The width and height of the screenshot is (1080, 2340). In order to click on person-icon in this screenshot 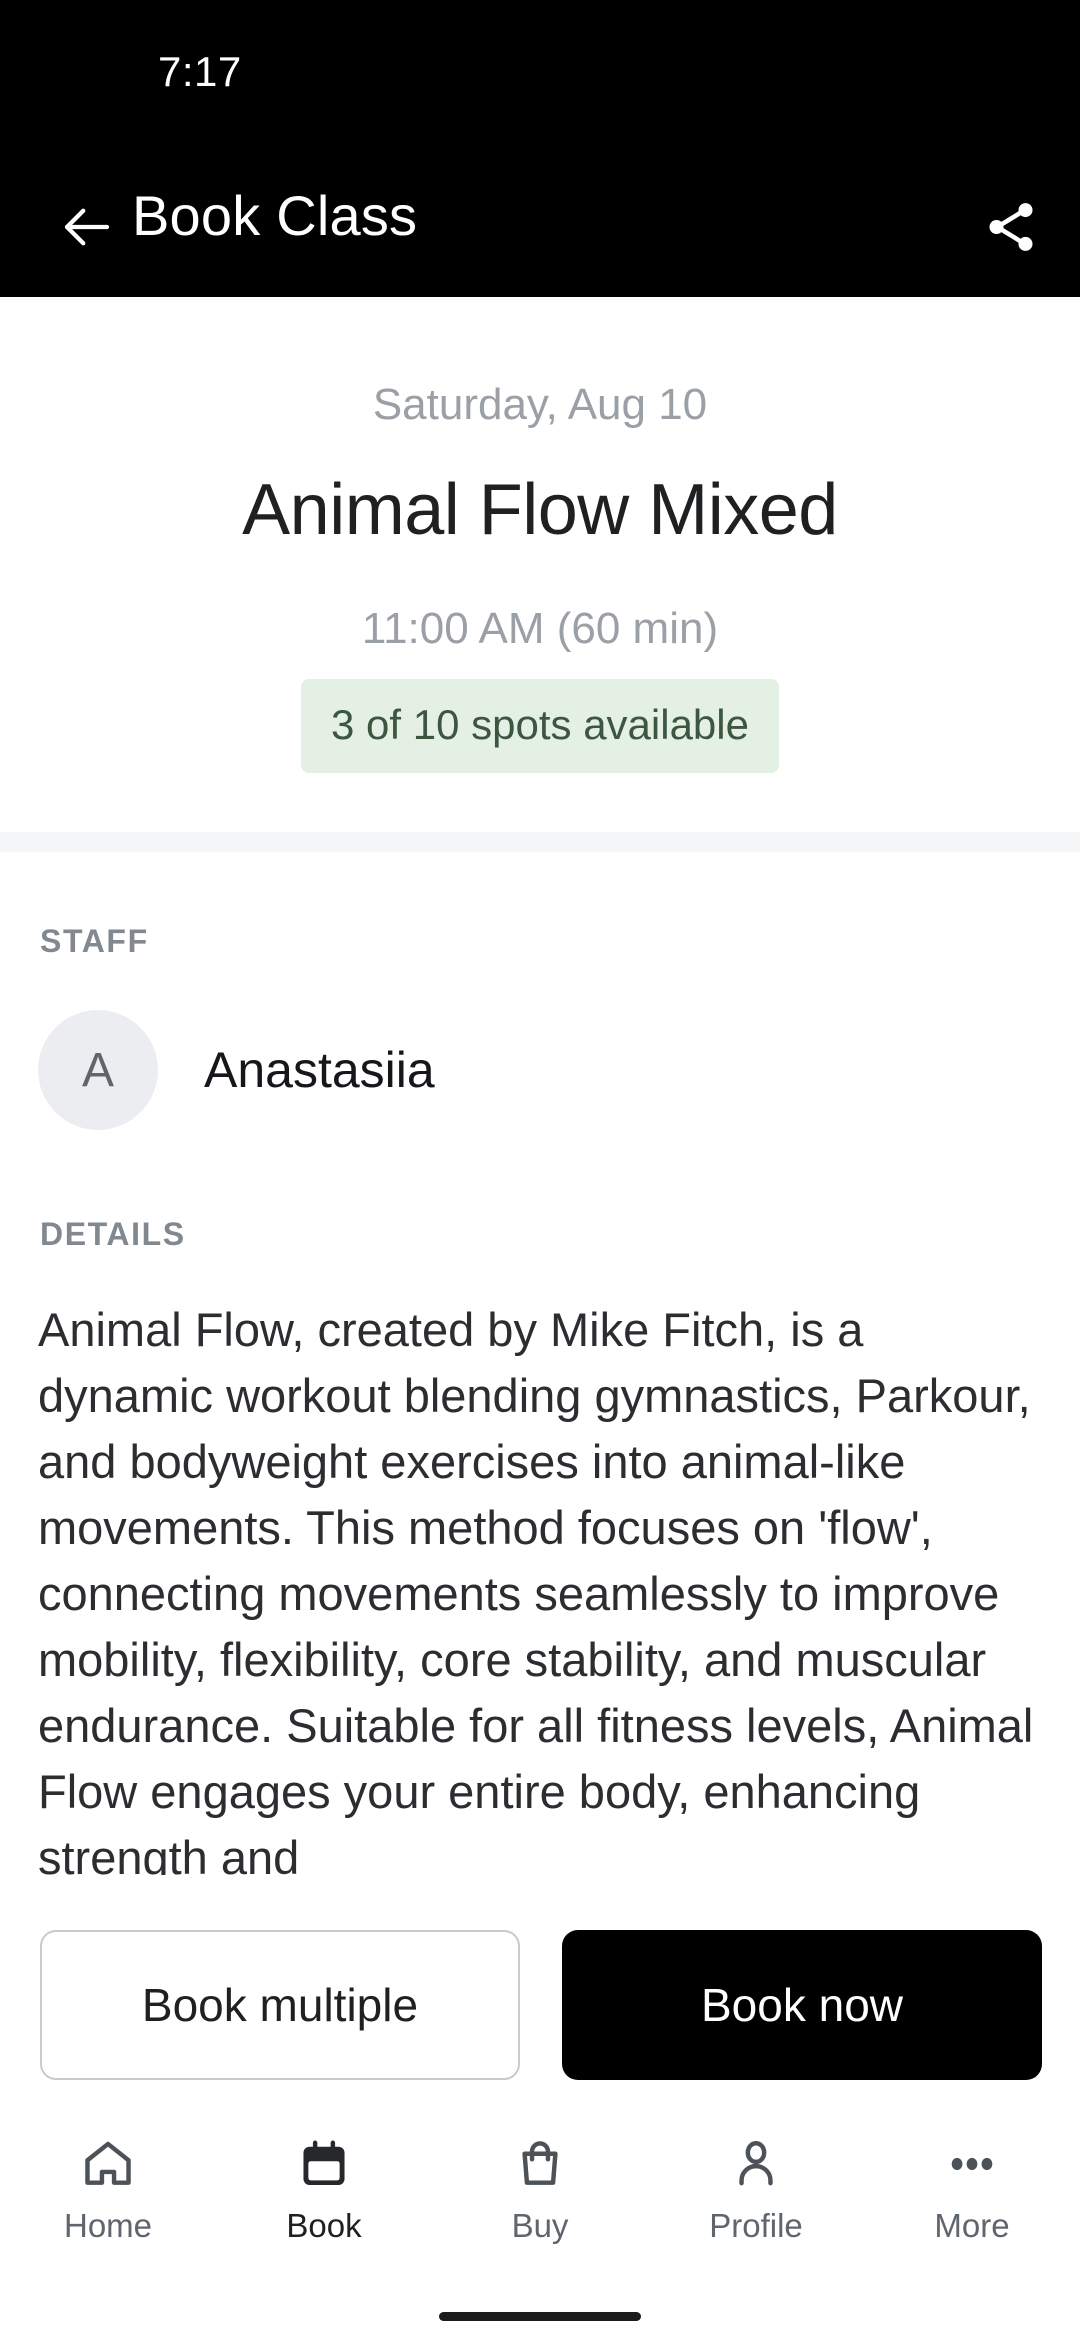, I will do `click(756, 2164)`.